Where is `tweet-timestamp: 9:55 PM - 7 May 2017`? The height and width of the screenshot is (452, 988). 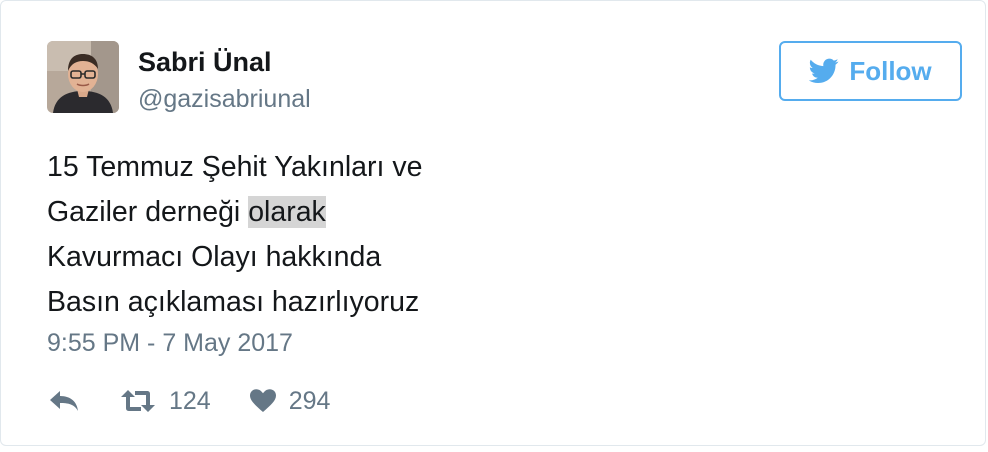 tweet-timestamp: 9:55 PM - 7 May 2017 is located at coordinates (170, 343).